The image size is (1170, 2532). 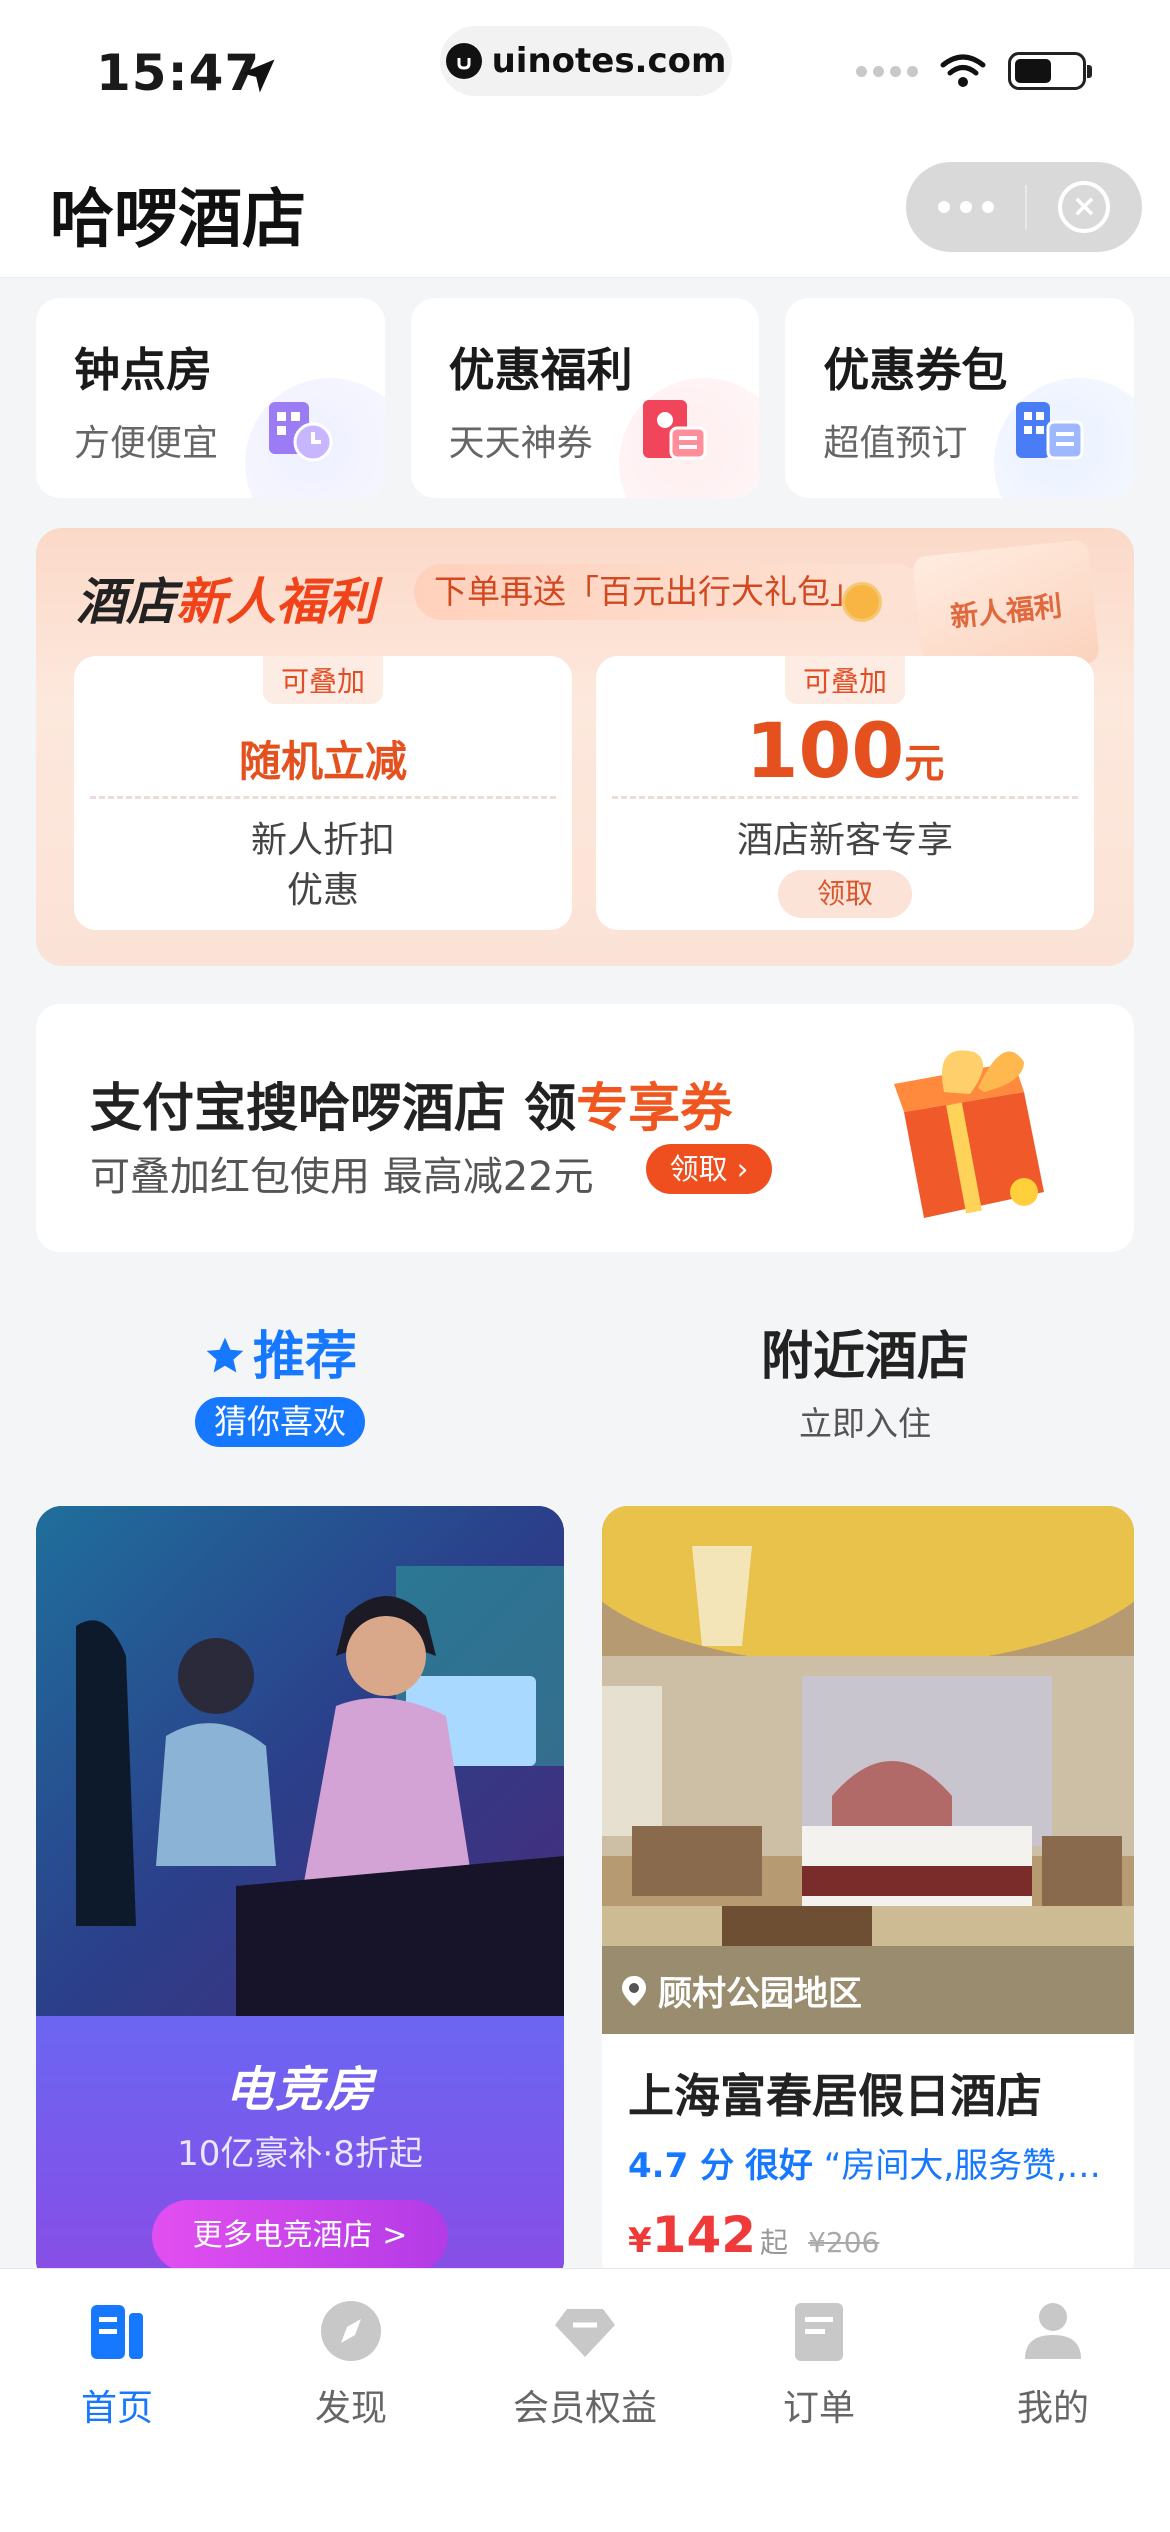 I want to click on quick-entry-coupon-pack: 优惠券包 超值预订, so click(x=960, y=398).